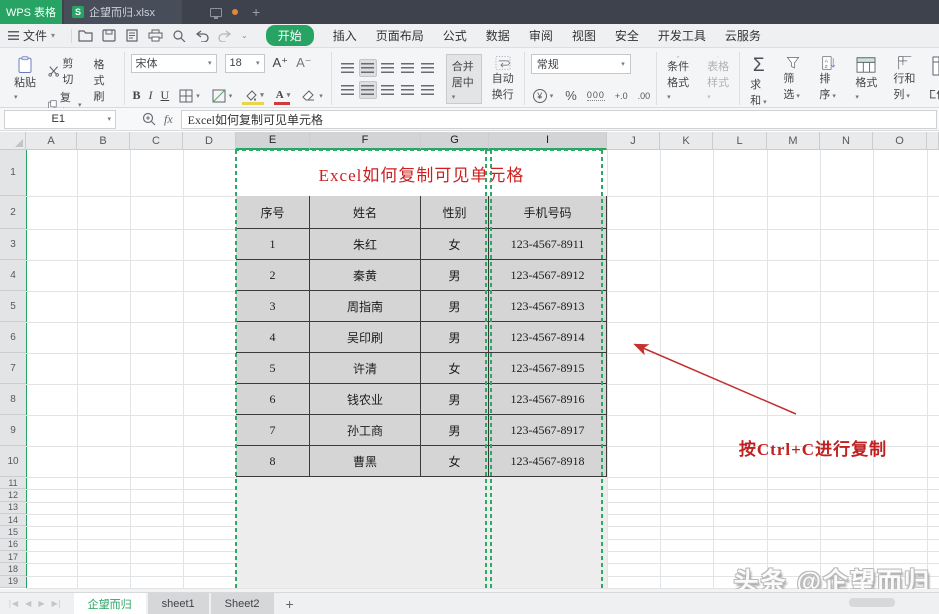 This screenshot has height=614, width=939. What do you see at coordinates (584, 35) in the screenshot?
I see `menu-tab-视图: 视图` at bounding box center [584, 35].